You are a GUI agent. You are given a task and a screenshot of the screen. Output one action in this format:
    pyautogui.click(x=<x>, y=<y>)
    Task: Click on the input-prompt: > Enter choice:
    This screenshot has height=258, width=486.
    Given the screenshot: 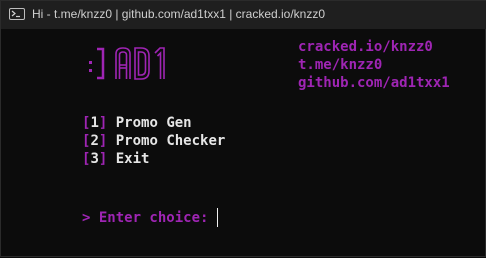 What is the action you would take?
    pyautogui.click(x=150, y=217)
    